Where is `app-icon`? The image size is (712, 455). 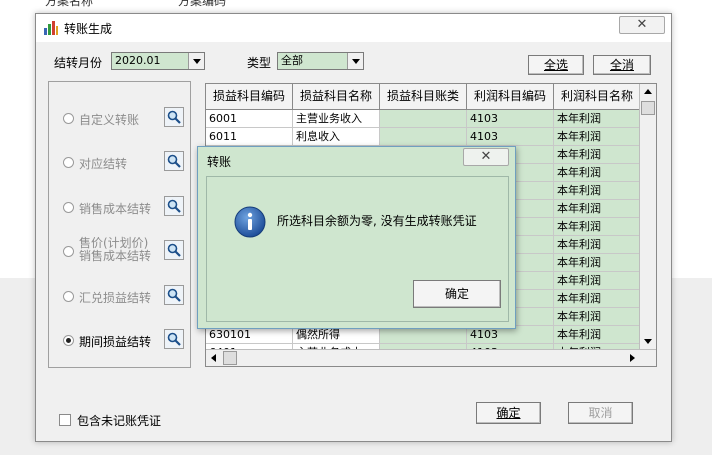 app-icon is located at coordinates (51, 28).